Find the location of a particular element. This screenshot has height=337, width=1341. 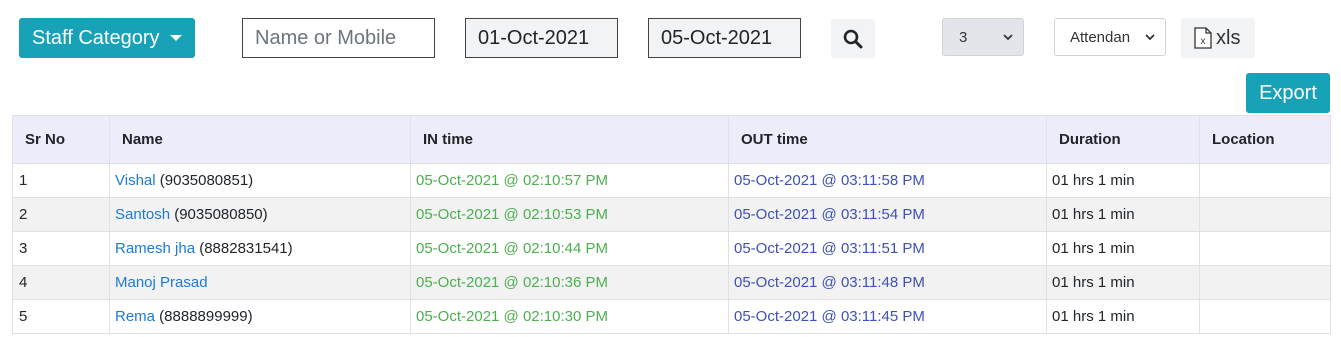

staff-mobile: (8882831541) is located at coordinates (244, 248).